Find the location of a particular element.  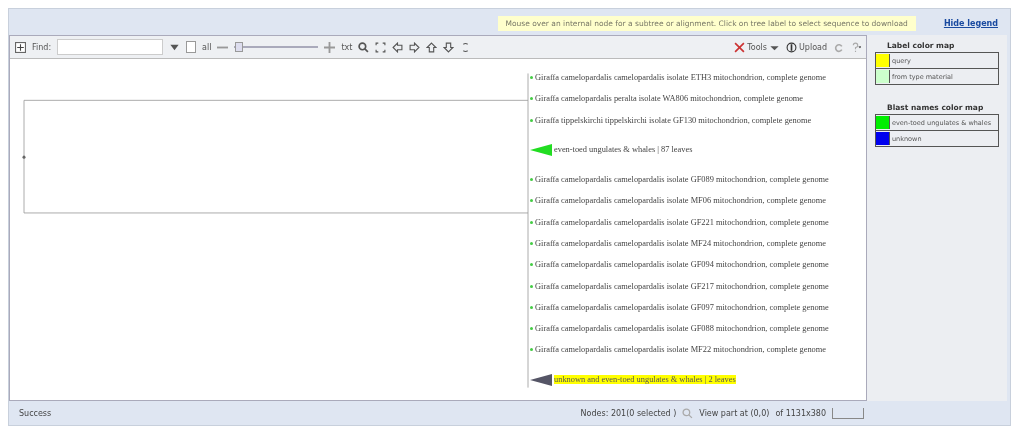

leaf-label: even-toed ungulates & whales | 87 leaves is located at coordinates (623, 150).